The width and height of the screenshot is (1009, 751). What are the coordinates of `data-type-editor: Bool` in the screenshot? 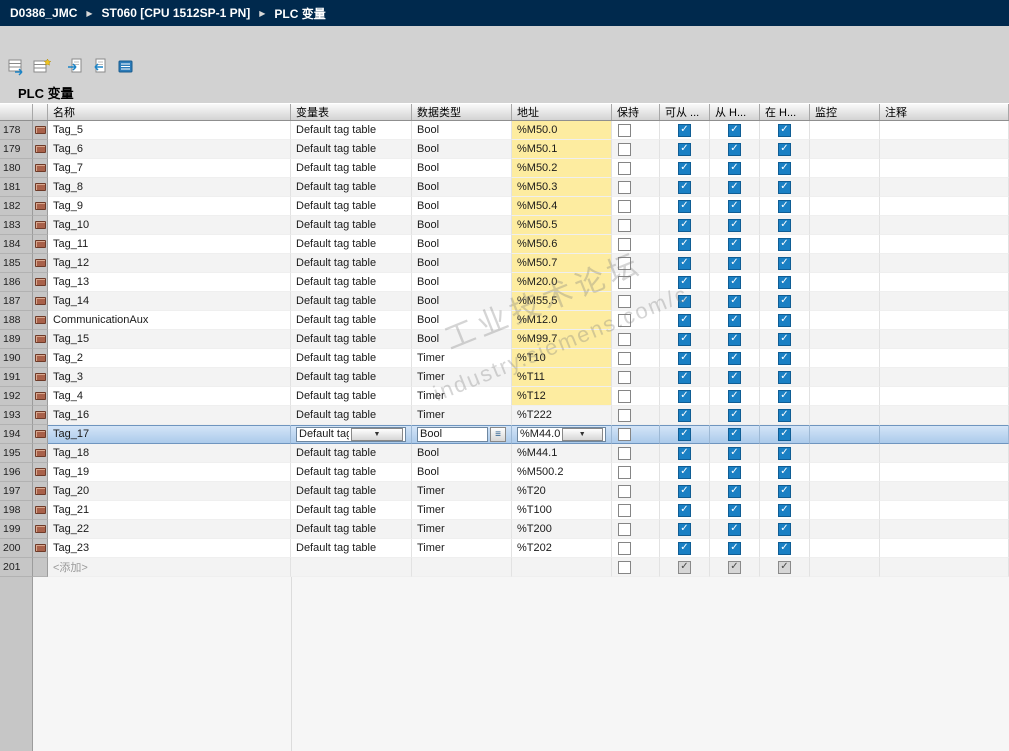 It's located at (452, 434).